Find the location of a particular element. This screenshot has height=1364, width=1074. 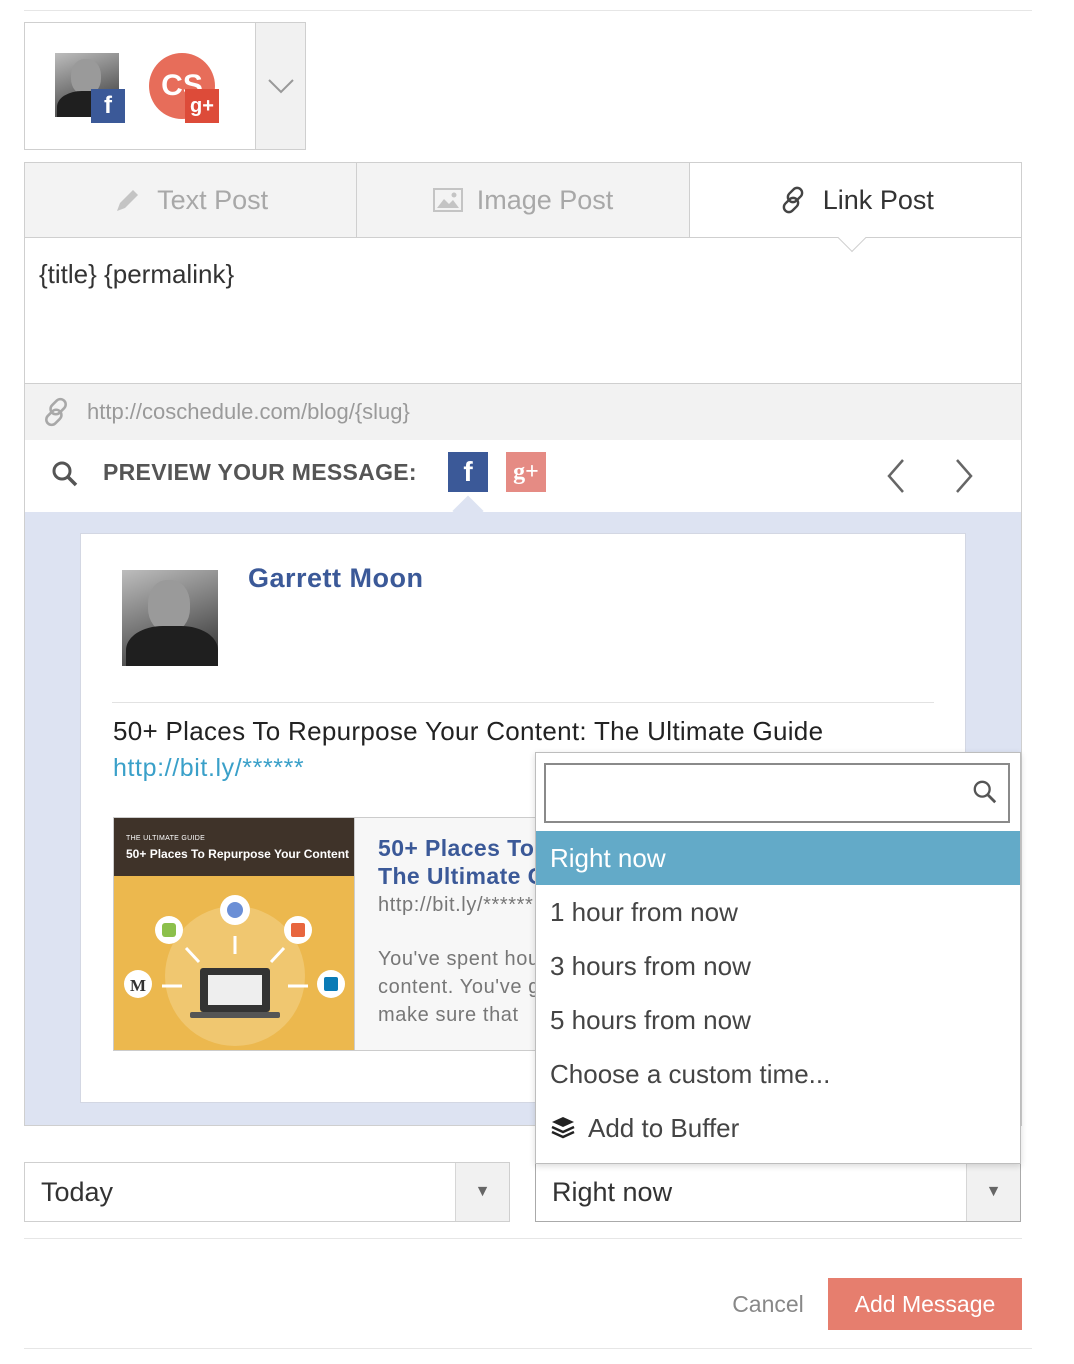

tab-text-post: Text Post is located at coordinates (191, 200).